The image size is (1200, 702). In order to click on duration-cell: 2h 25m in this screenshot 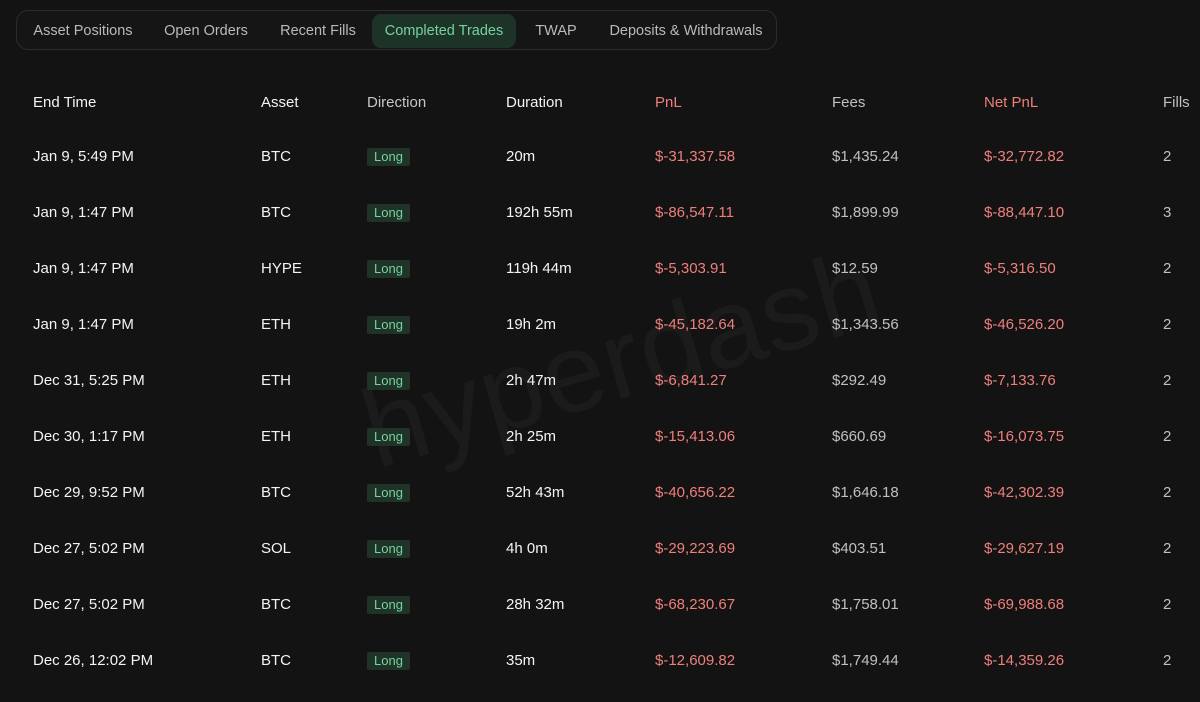, I will do `click(531, 436)`.